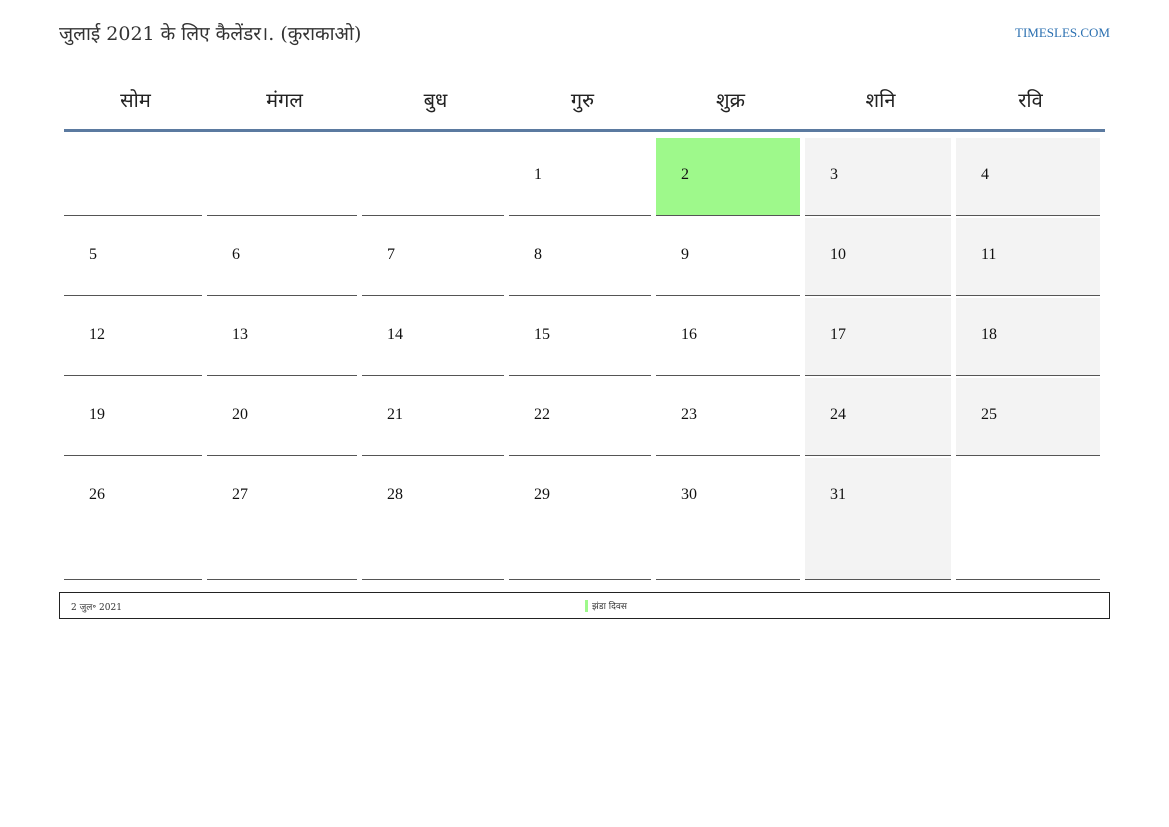  Describe the element at coordinates (838, 334) in the screenshot. I see `day-number: 17` at that location.